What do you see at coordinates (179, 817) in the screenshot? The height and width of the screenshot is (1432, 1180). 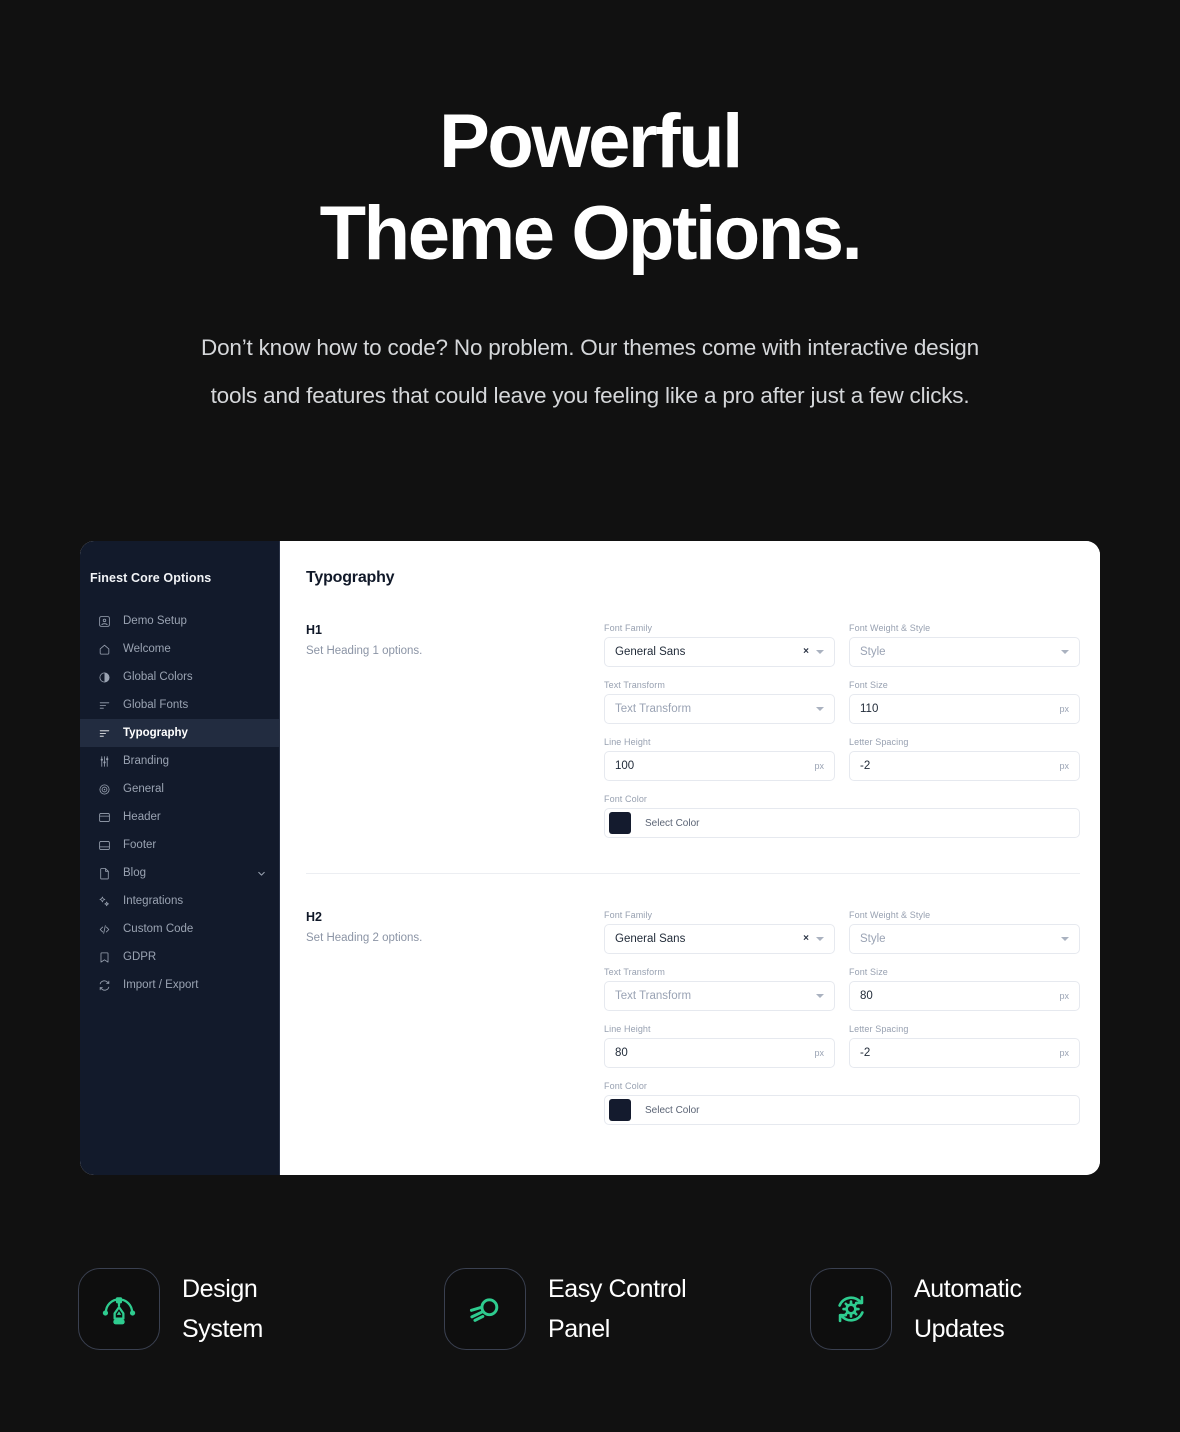 I see `sidebar-item-header: Header` at bounding box center [179, 817].